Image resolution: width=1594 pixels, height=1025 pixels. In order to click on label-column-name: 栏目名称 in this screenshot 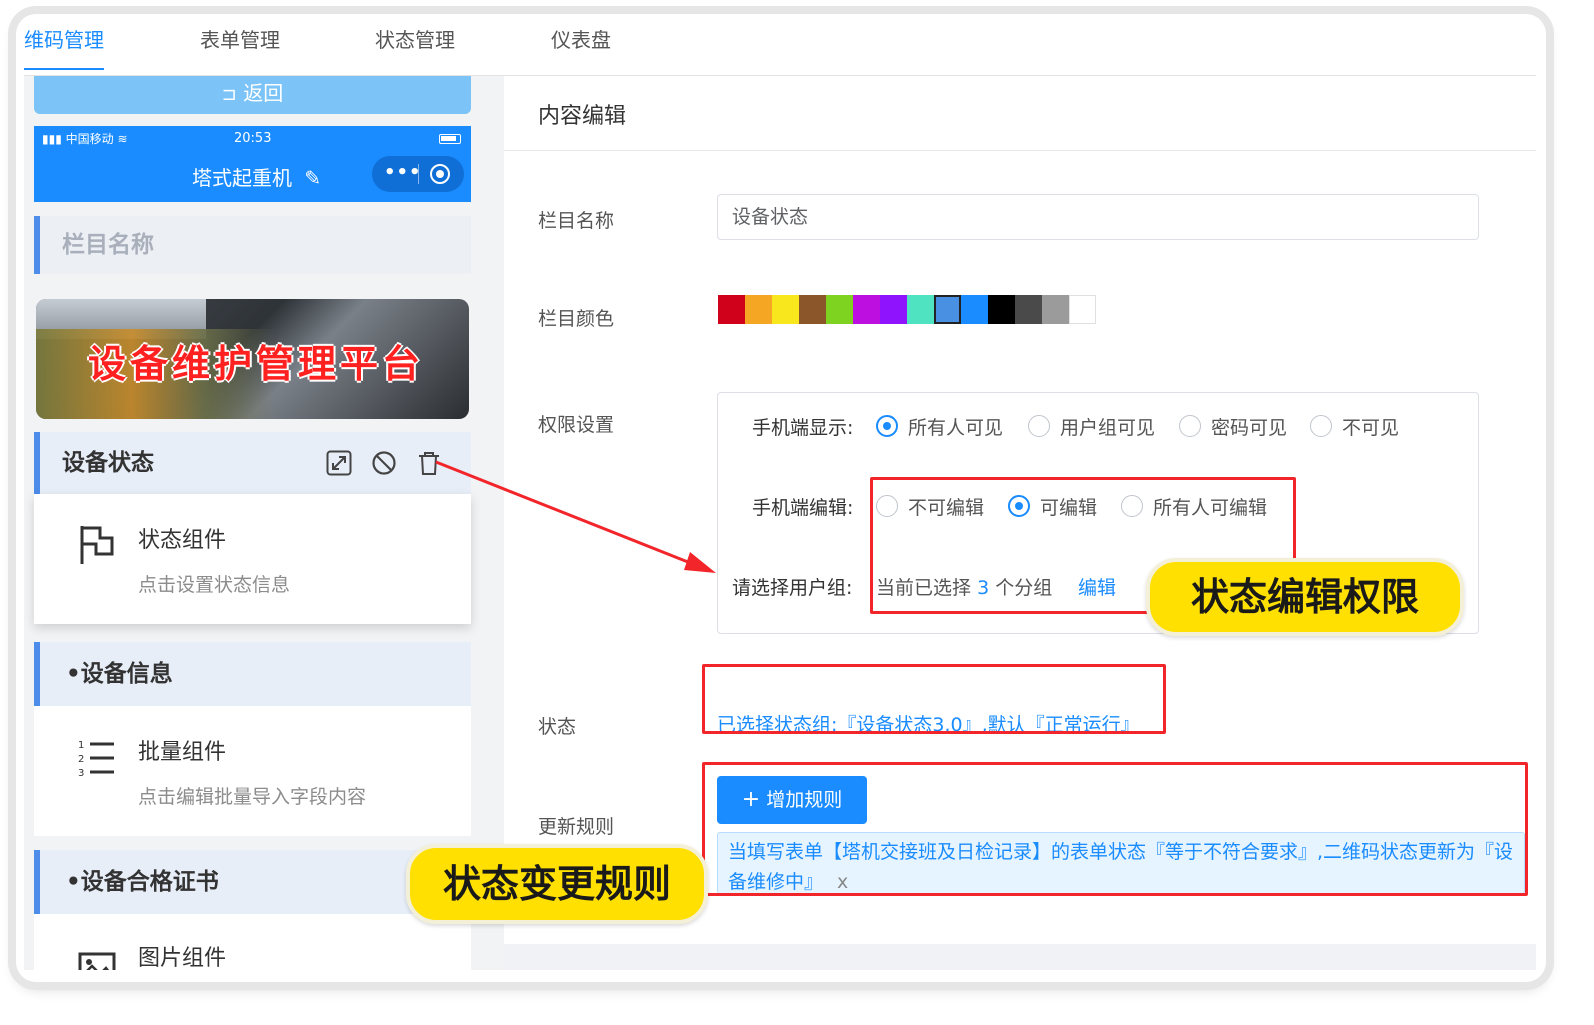, I will do `click(576, 221)`.